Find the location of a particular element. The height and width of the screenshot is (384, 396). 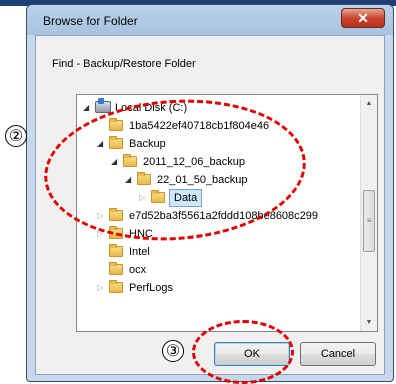

scroll-down-icon: ▼ is located at coordinates (369, 322).